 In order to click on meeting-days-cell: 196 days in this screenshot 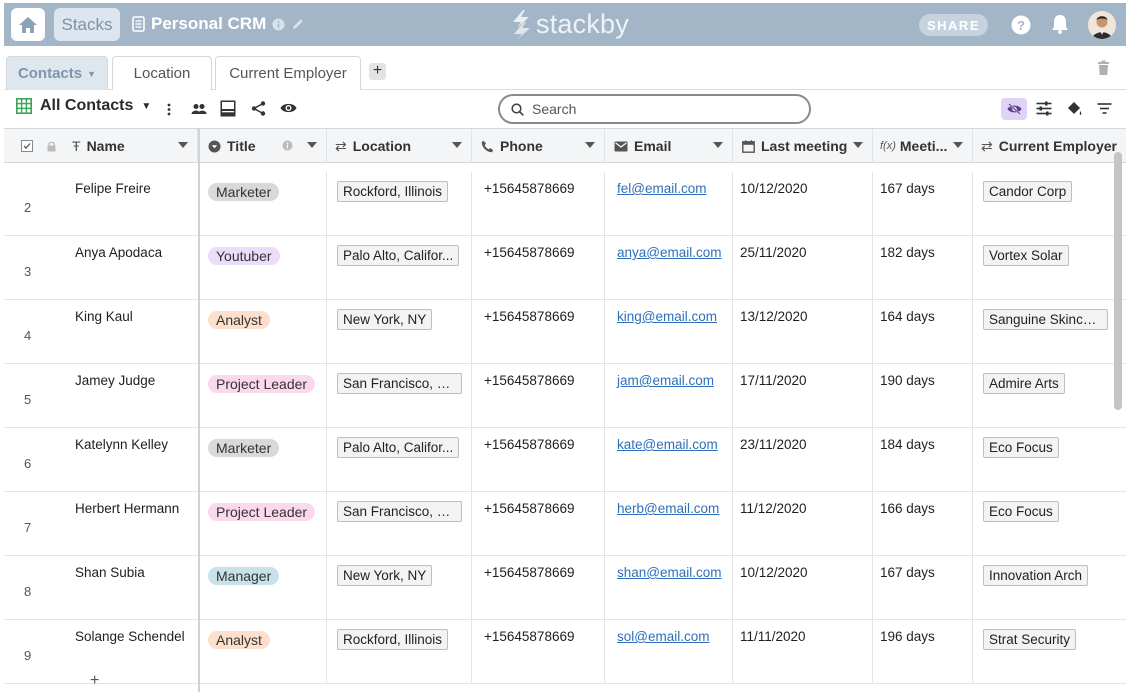, I will do `click(923, 652)`.